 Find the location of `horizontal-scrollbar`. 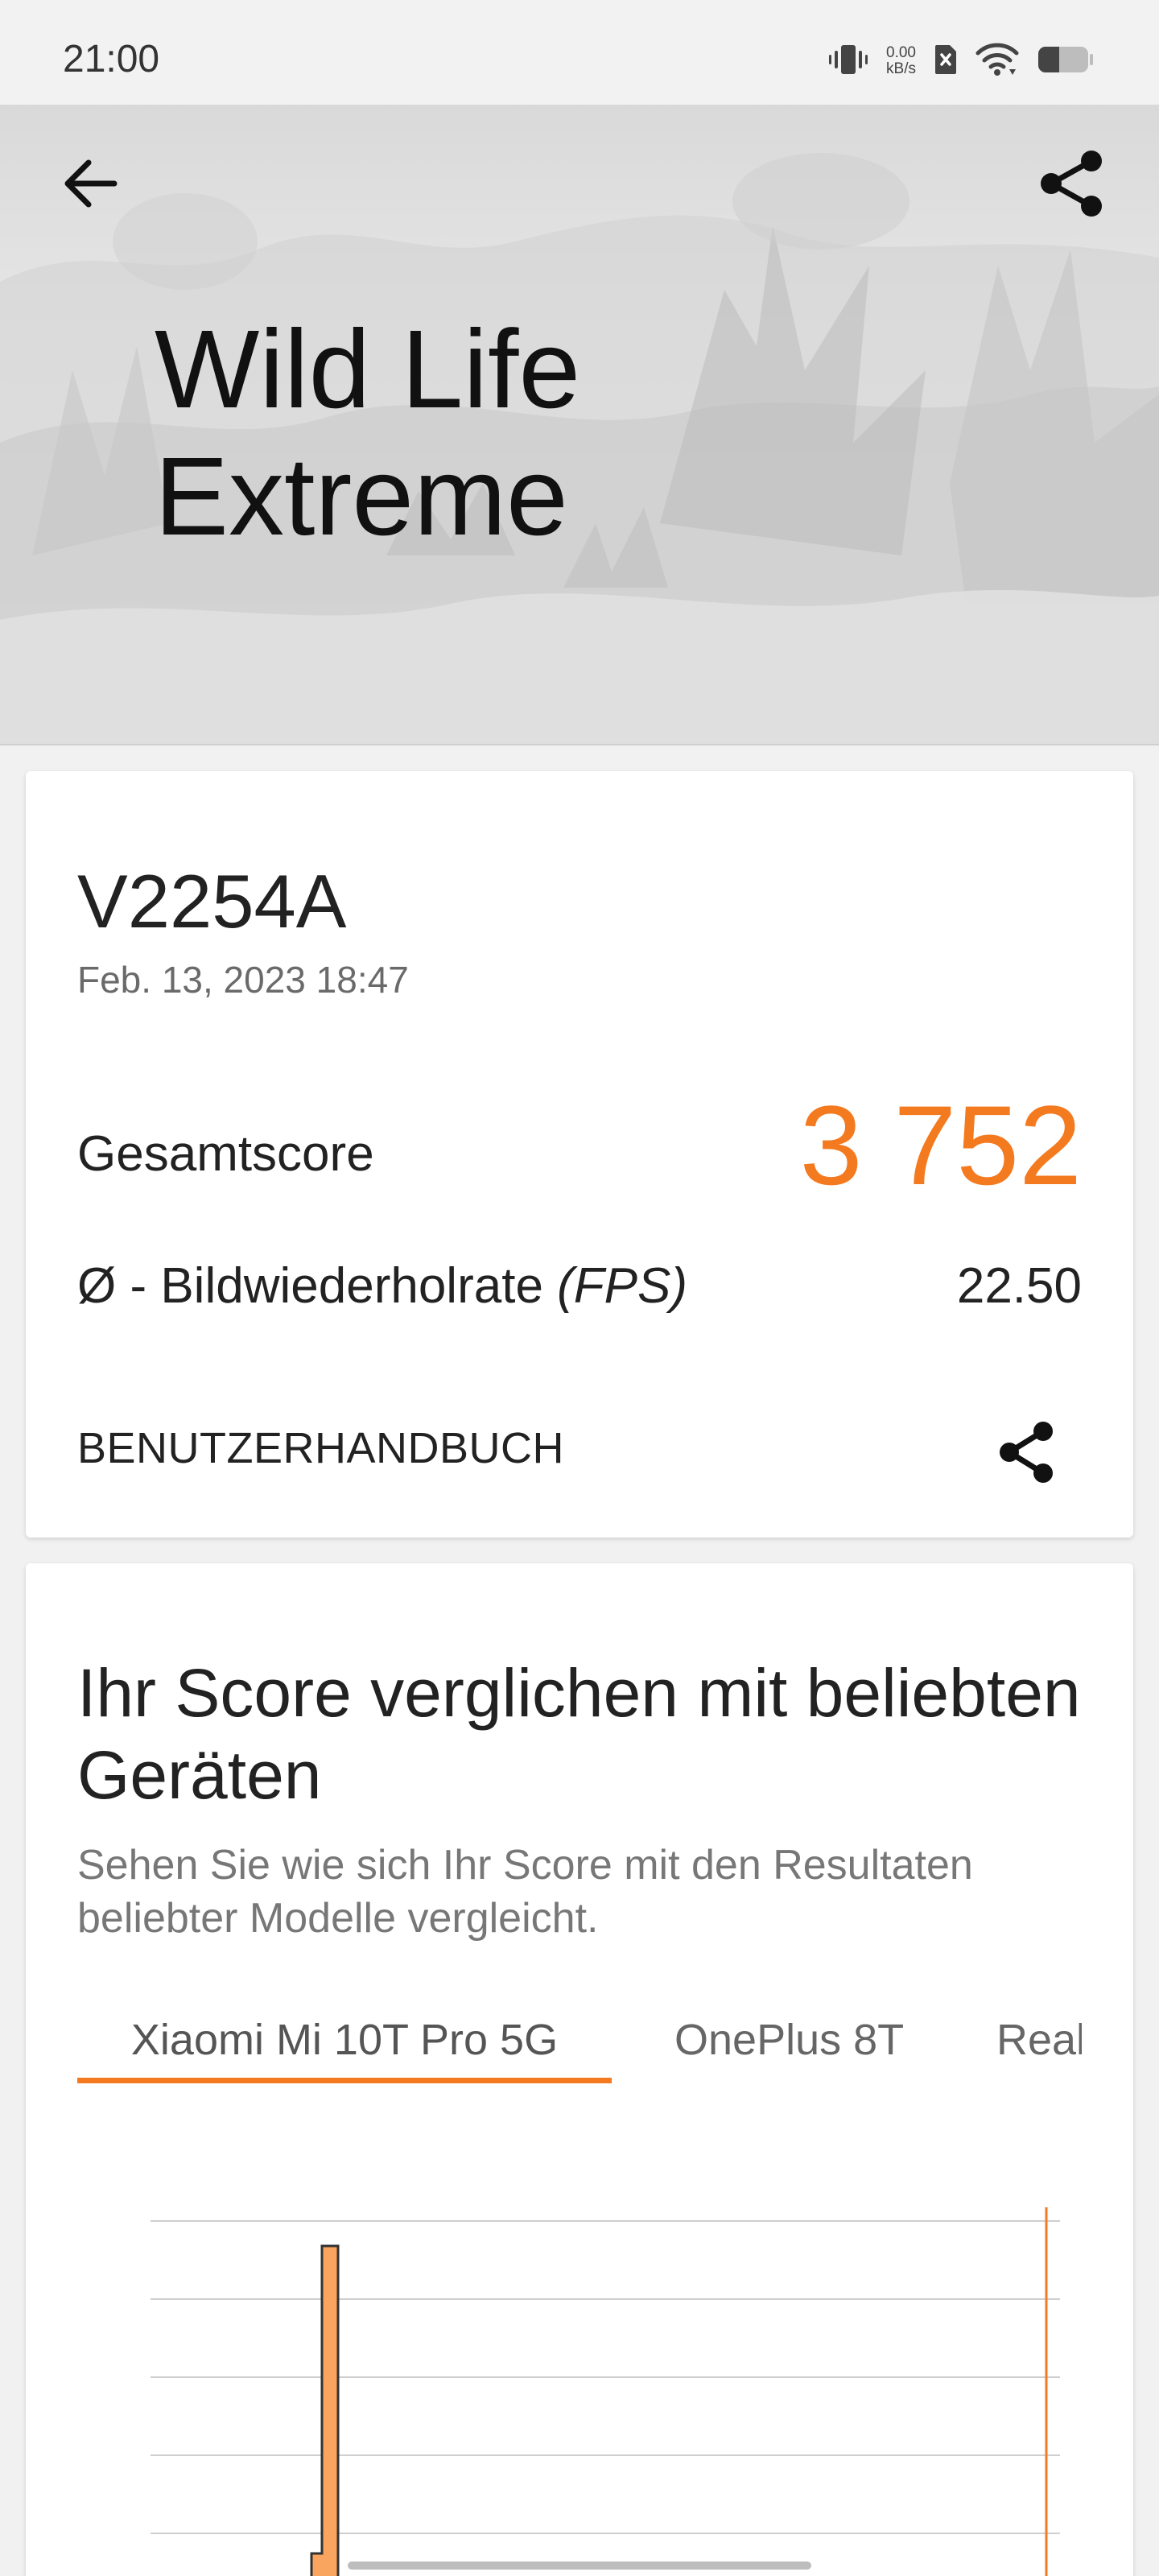

horizontal-scrollbar is located at coordinates (579, 2566).